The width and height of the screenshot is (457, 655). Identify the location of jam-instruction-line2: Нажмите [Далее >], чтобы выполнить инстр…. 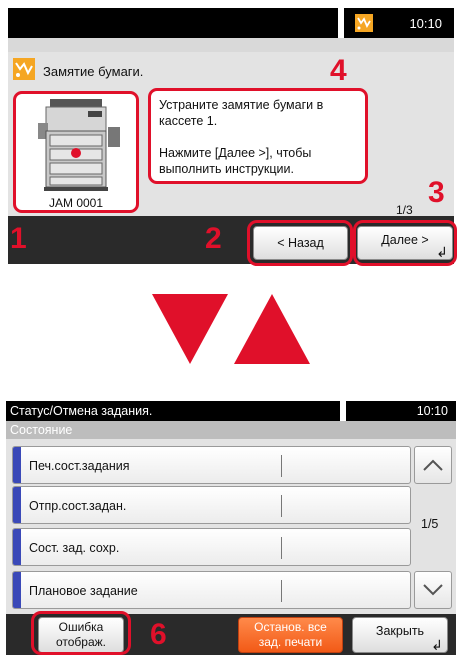
(235, 161).